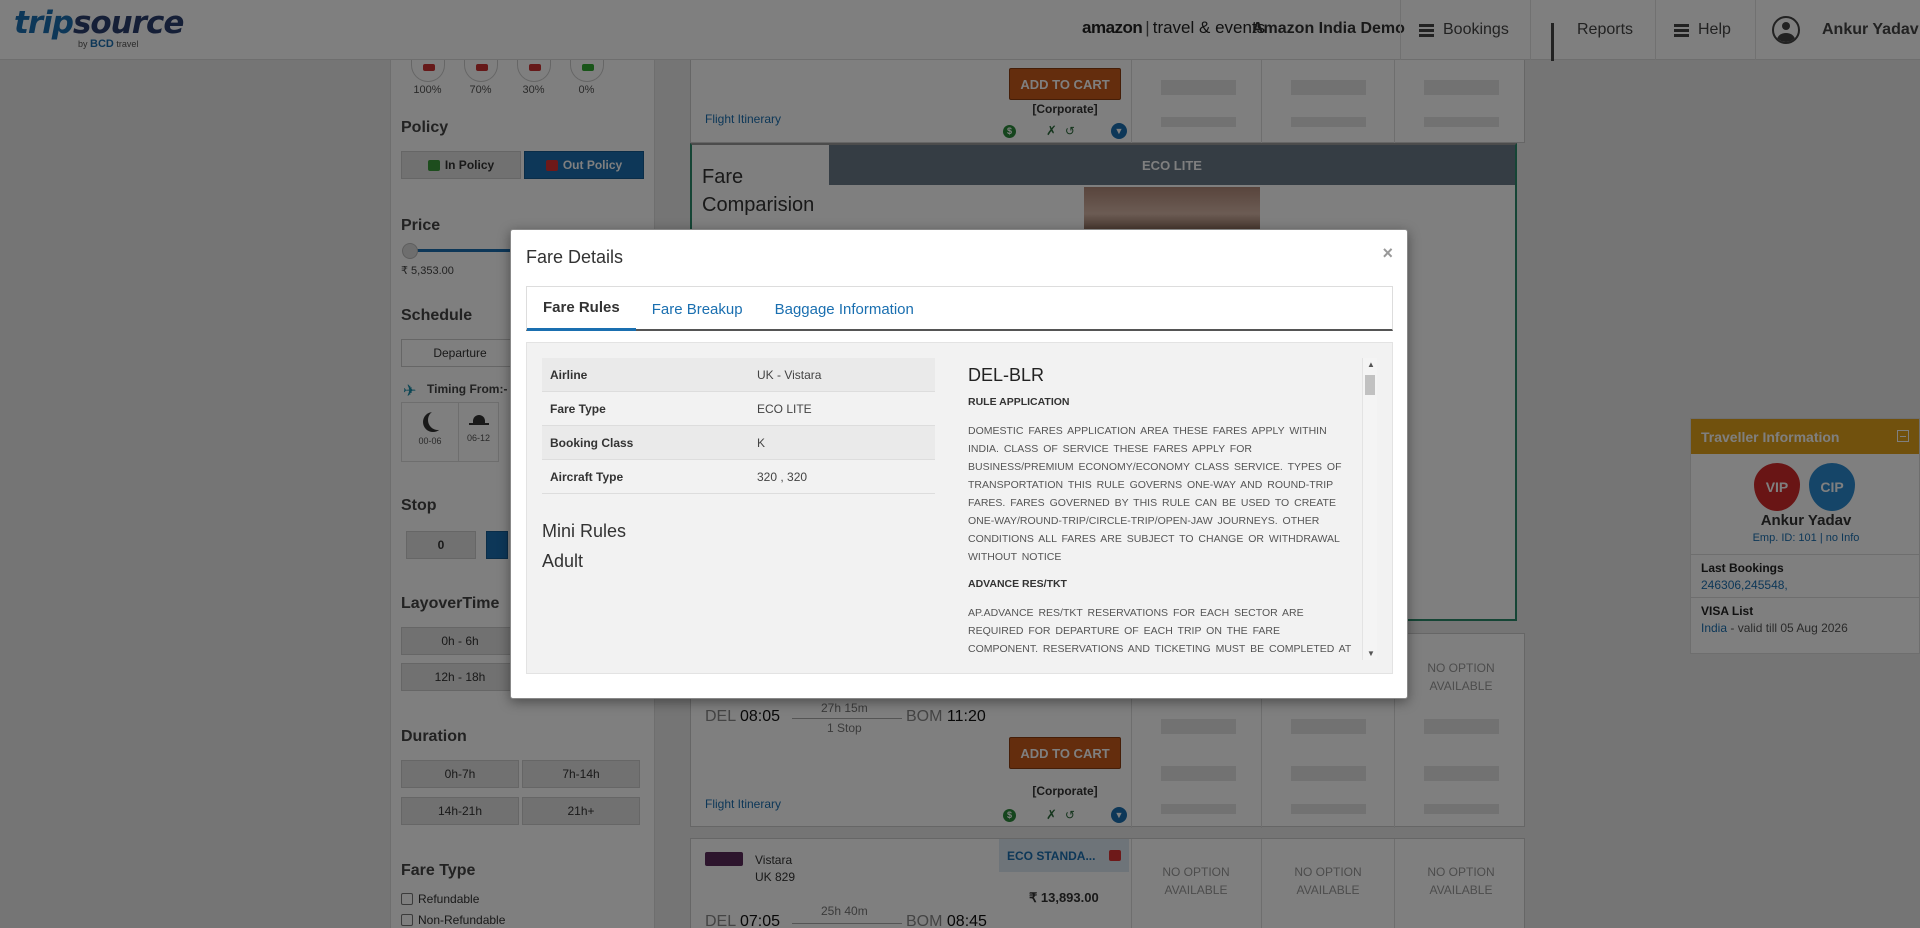  What do you see at coordinates (592, 442) in the screenshot?
I see `row-key: Booking Class` at bounding box center [592, 442].